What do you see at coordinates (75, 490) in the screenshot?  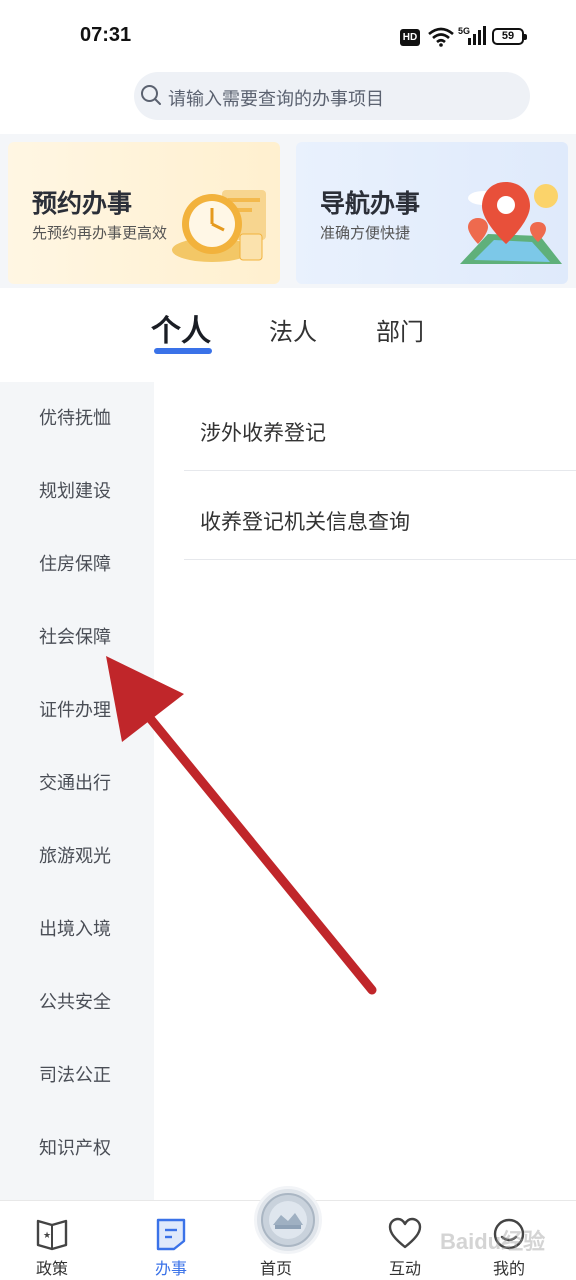 I see `sidebar-item-planning: 规划建设` at bounding box center [75, 490].